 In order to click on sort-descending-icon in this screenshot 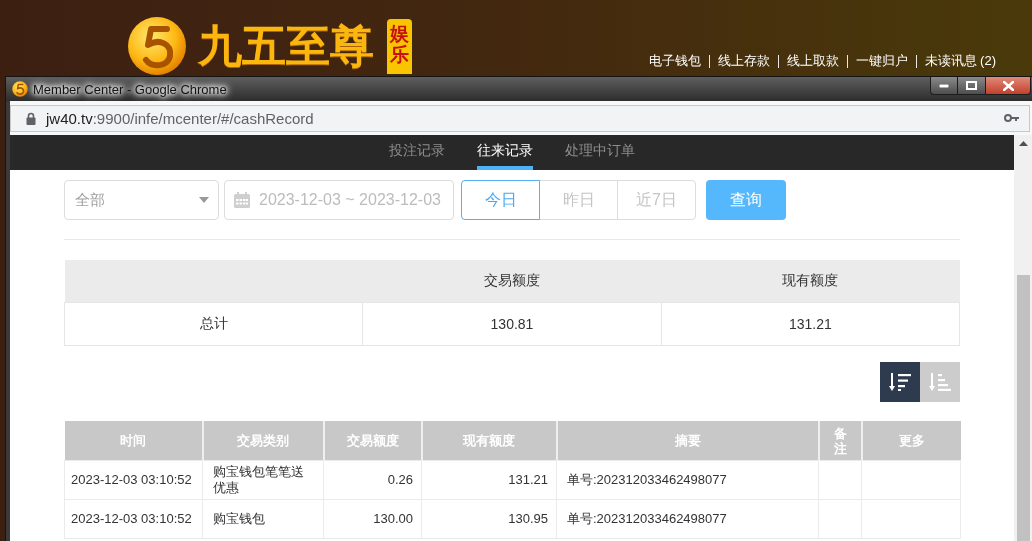, I will do `click(900, 382)`.